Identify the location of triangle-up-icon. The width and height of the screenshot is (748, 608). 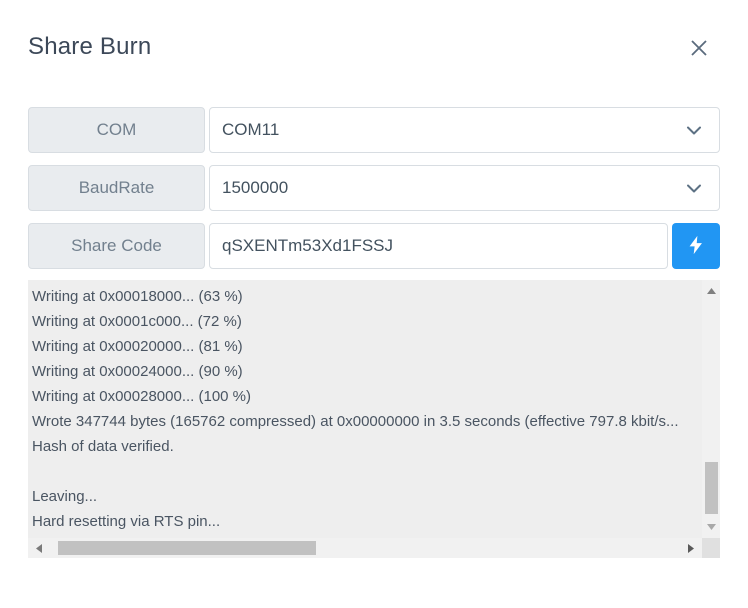
(711, 291).